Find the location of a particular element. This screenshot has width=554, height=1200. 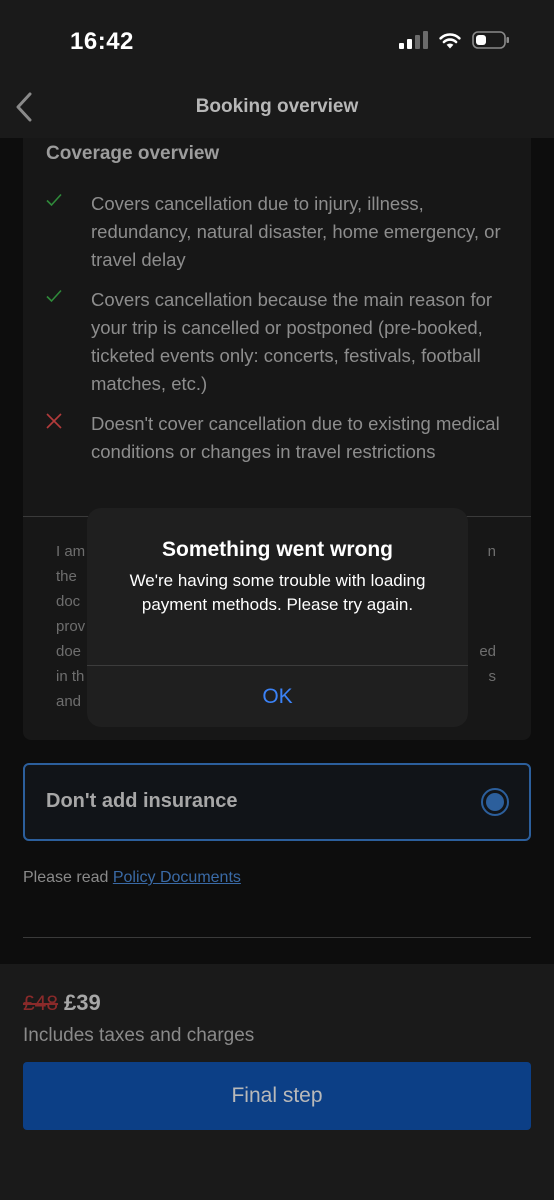

policy-notice: Please read Policy Documents is located at coordinates (132, 878).